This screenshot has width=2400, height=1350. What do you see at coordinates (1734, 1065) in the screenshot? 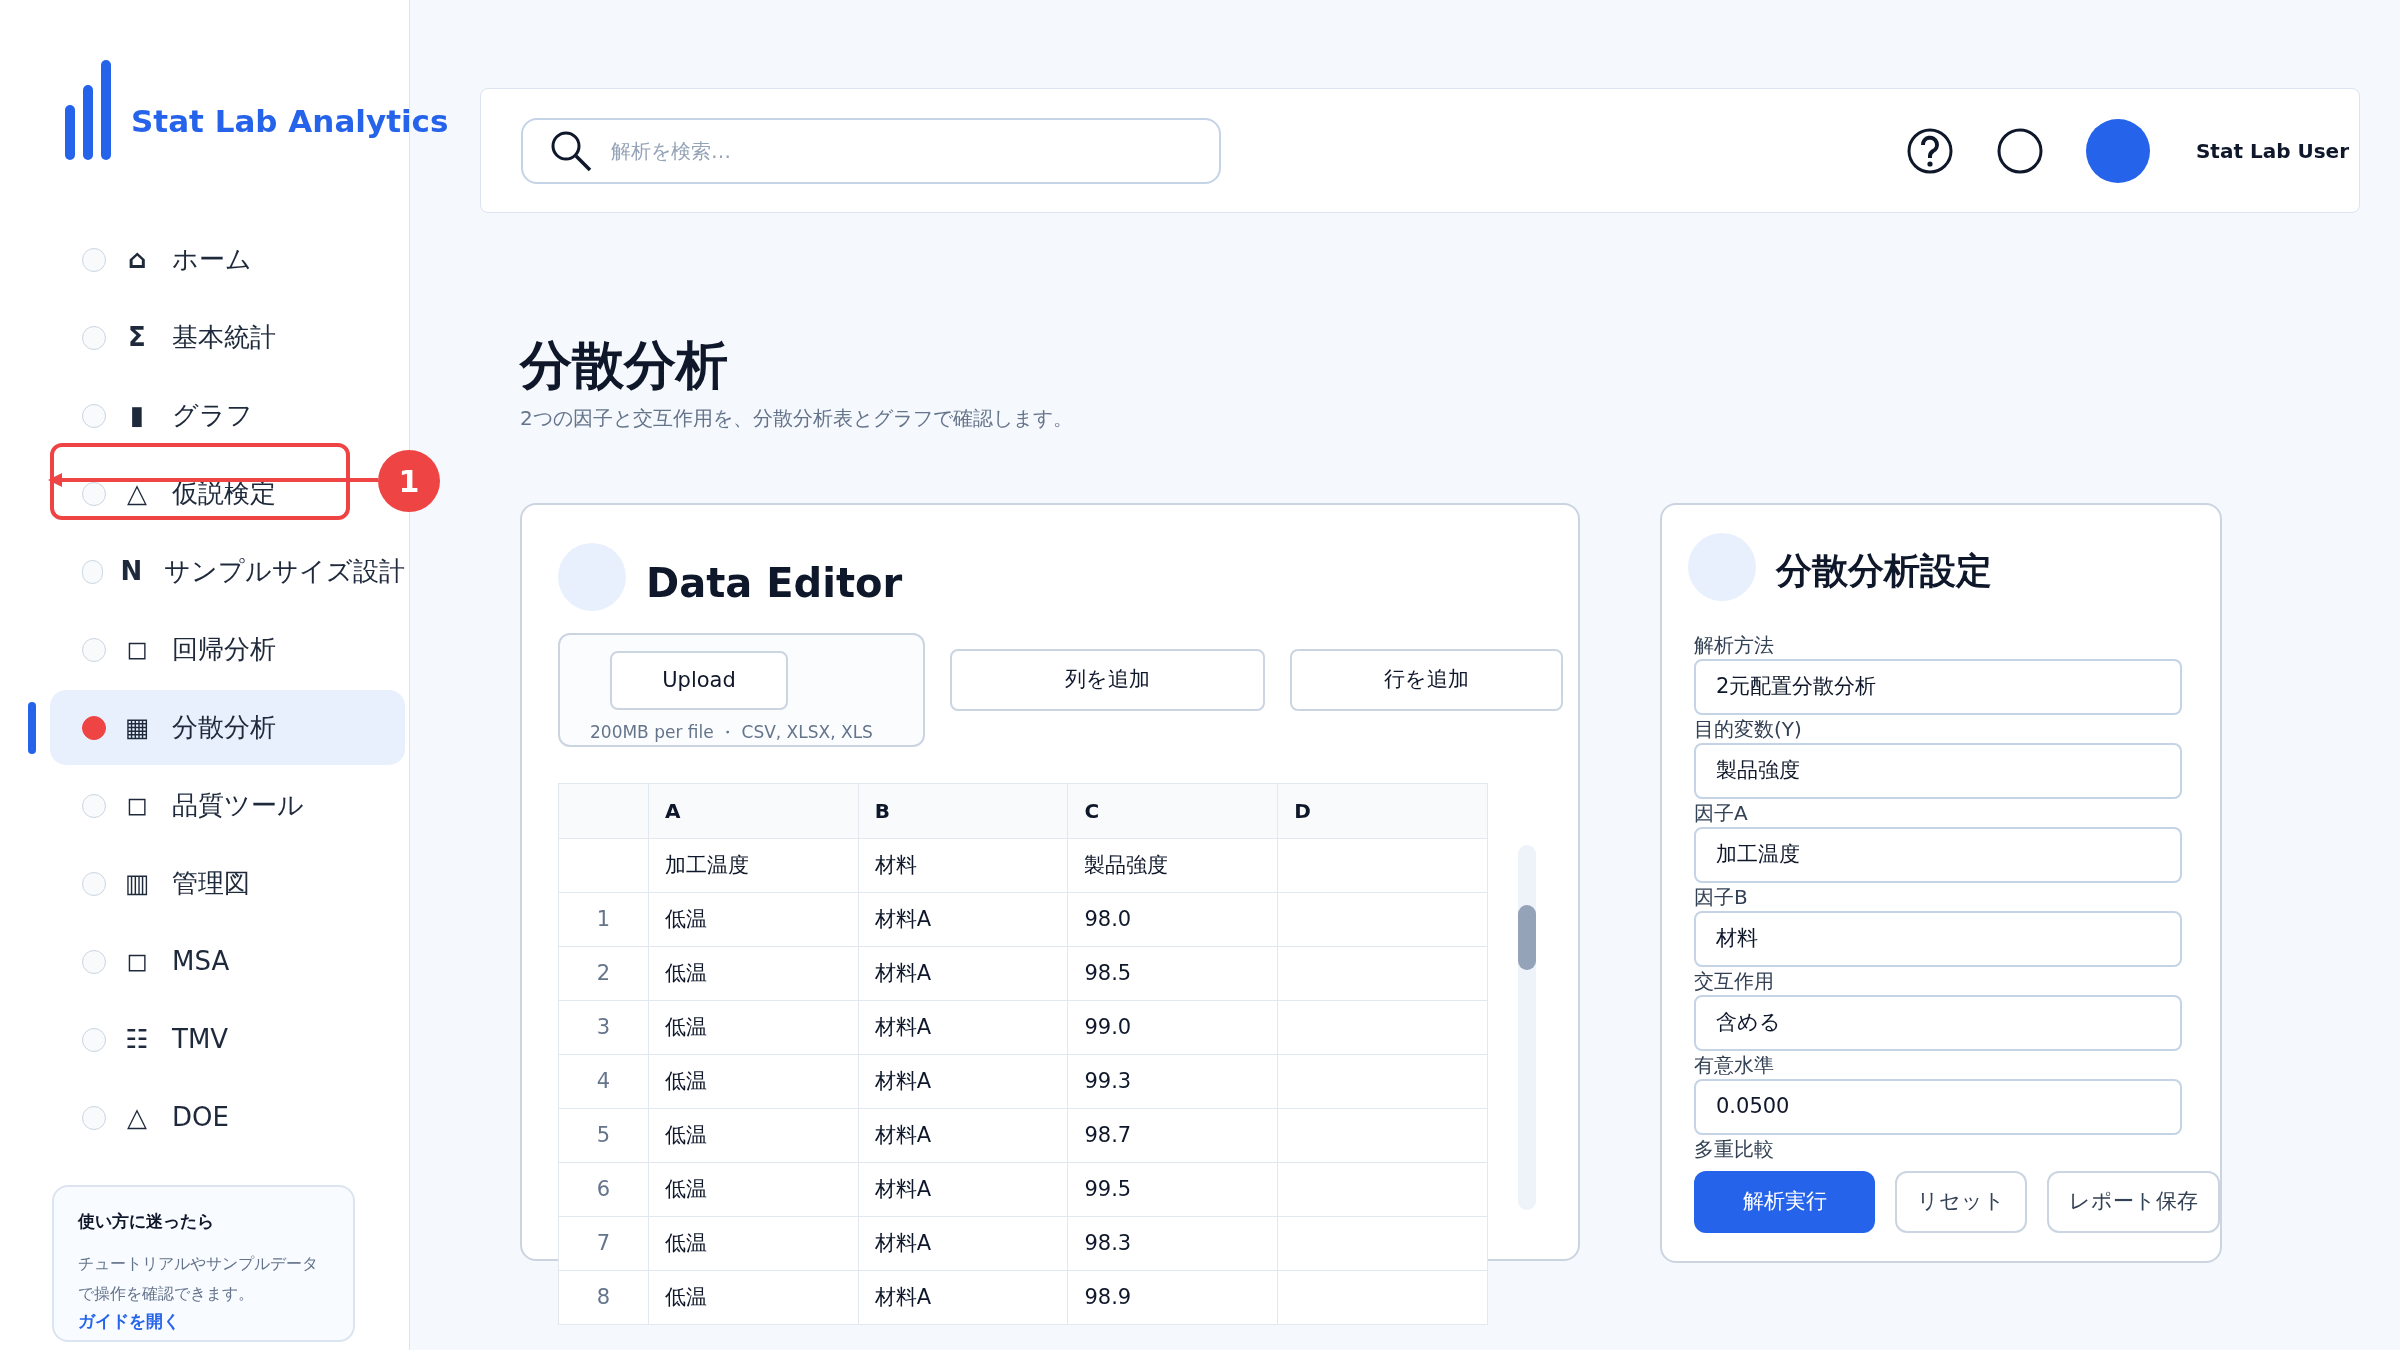
I see `field-label: 有意水準` at bounding box center [1734, 1065].